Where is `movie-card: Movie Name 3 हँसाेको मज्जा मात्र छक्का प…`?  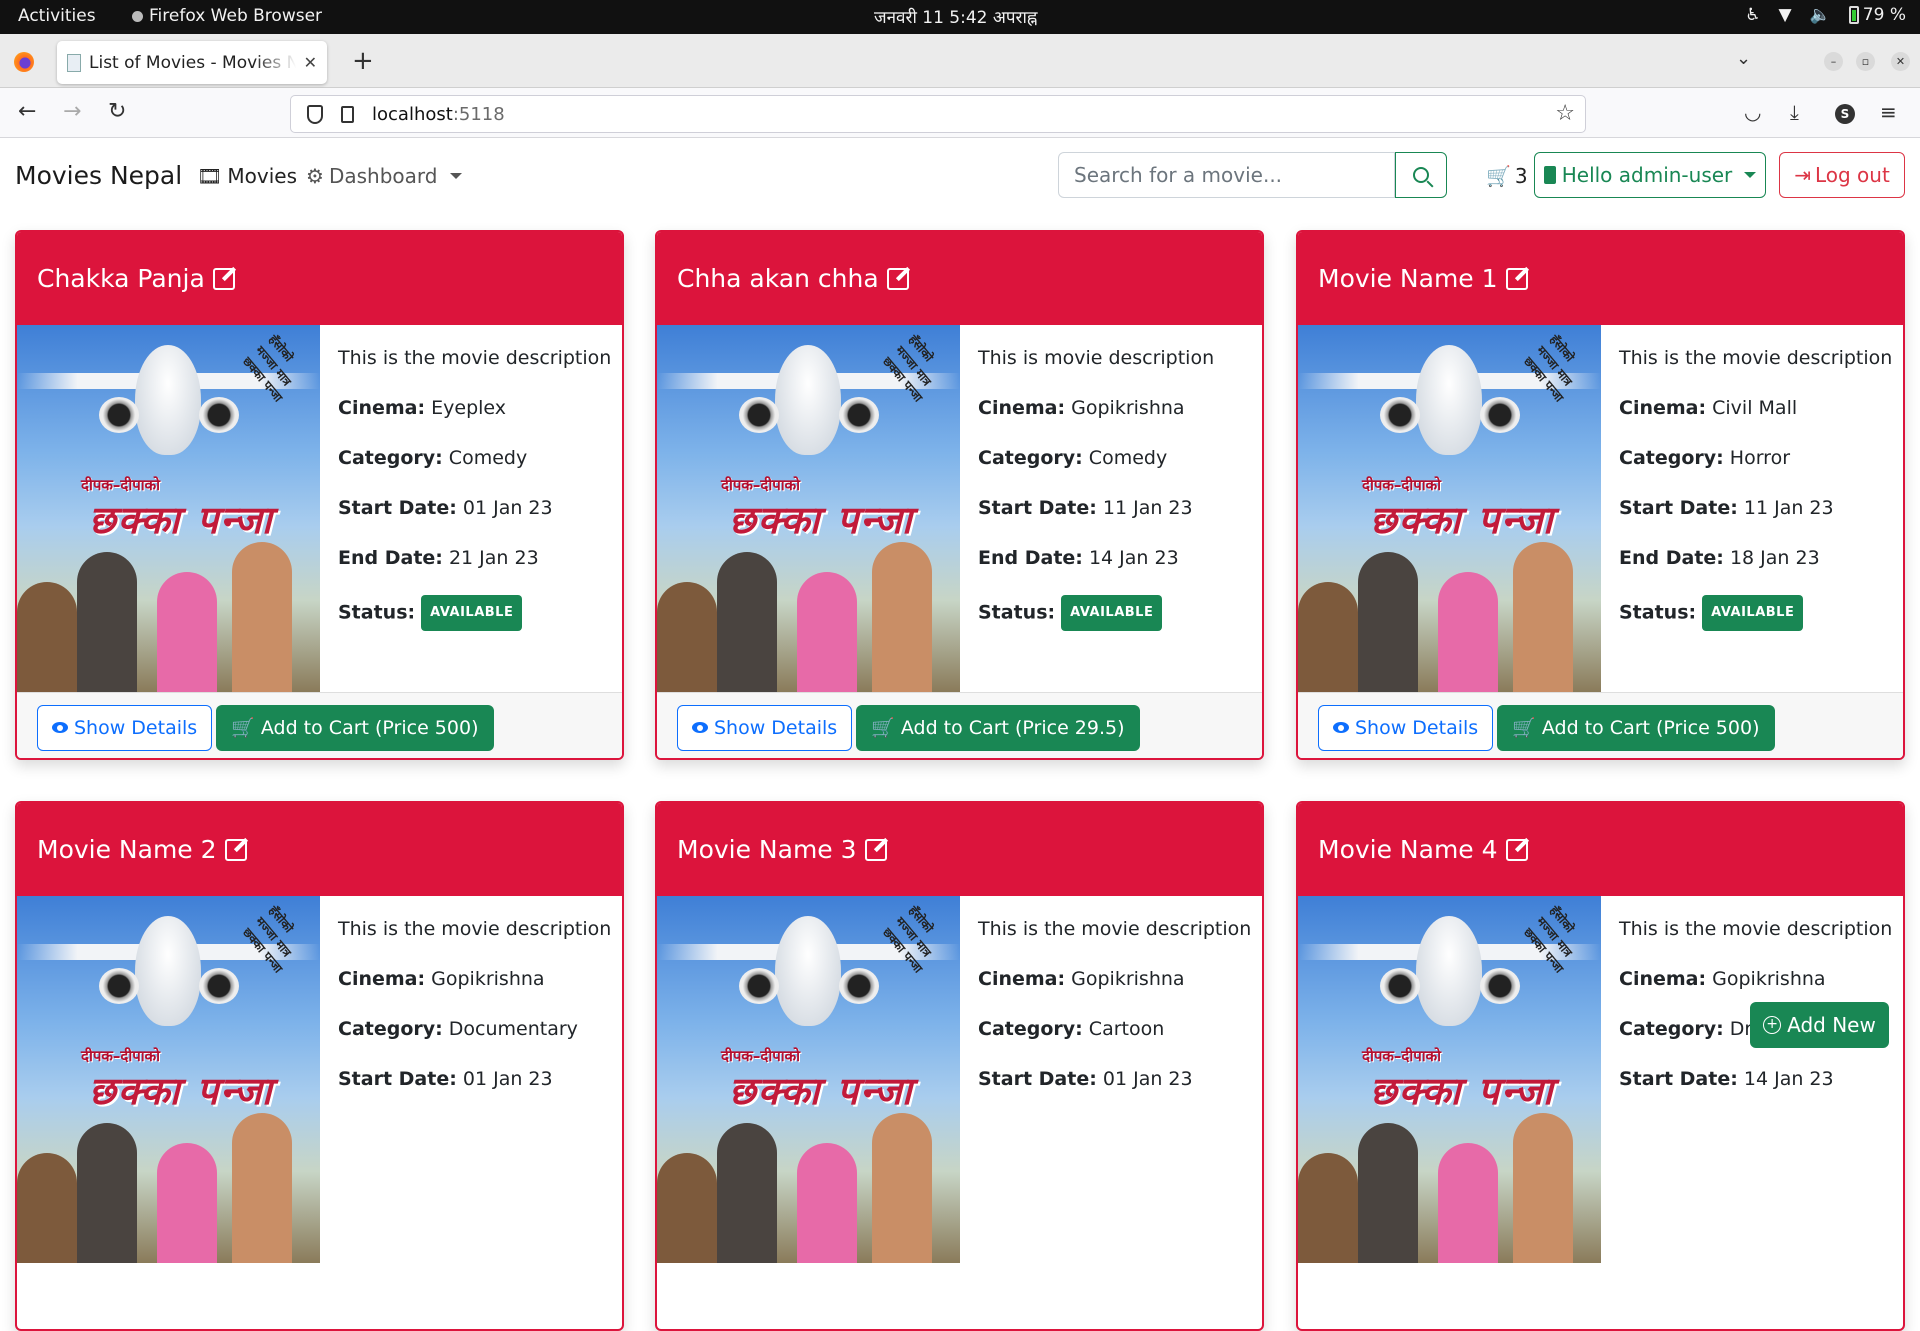 movie-card: Movie Name 3 हँसाेको मज्जा मात्र छक्का प… is located at coordinates (959, 1066).